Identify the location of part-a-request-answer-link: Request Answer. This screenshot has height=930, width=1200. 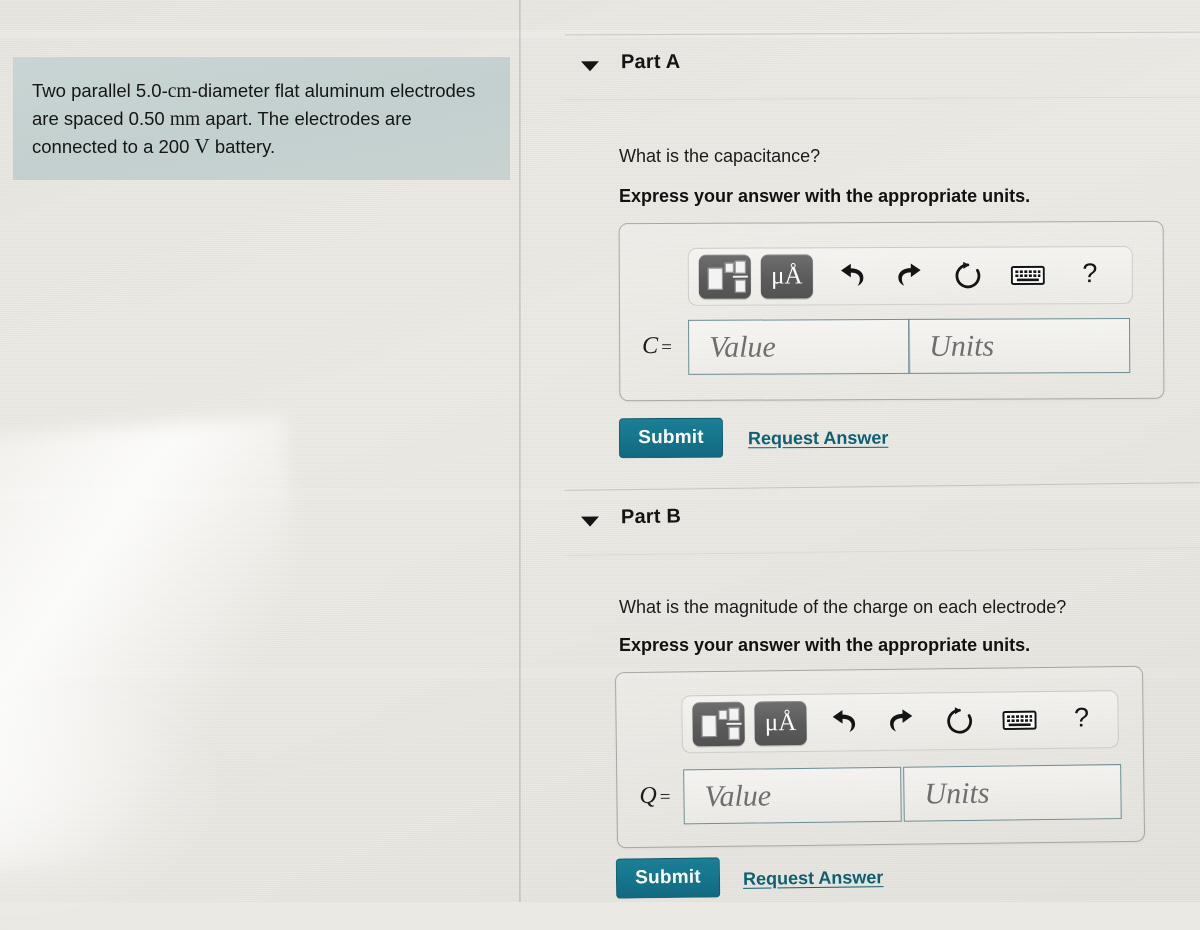
(818, 439).